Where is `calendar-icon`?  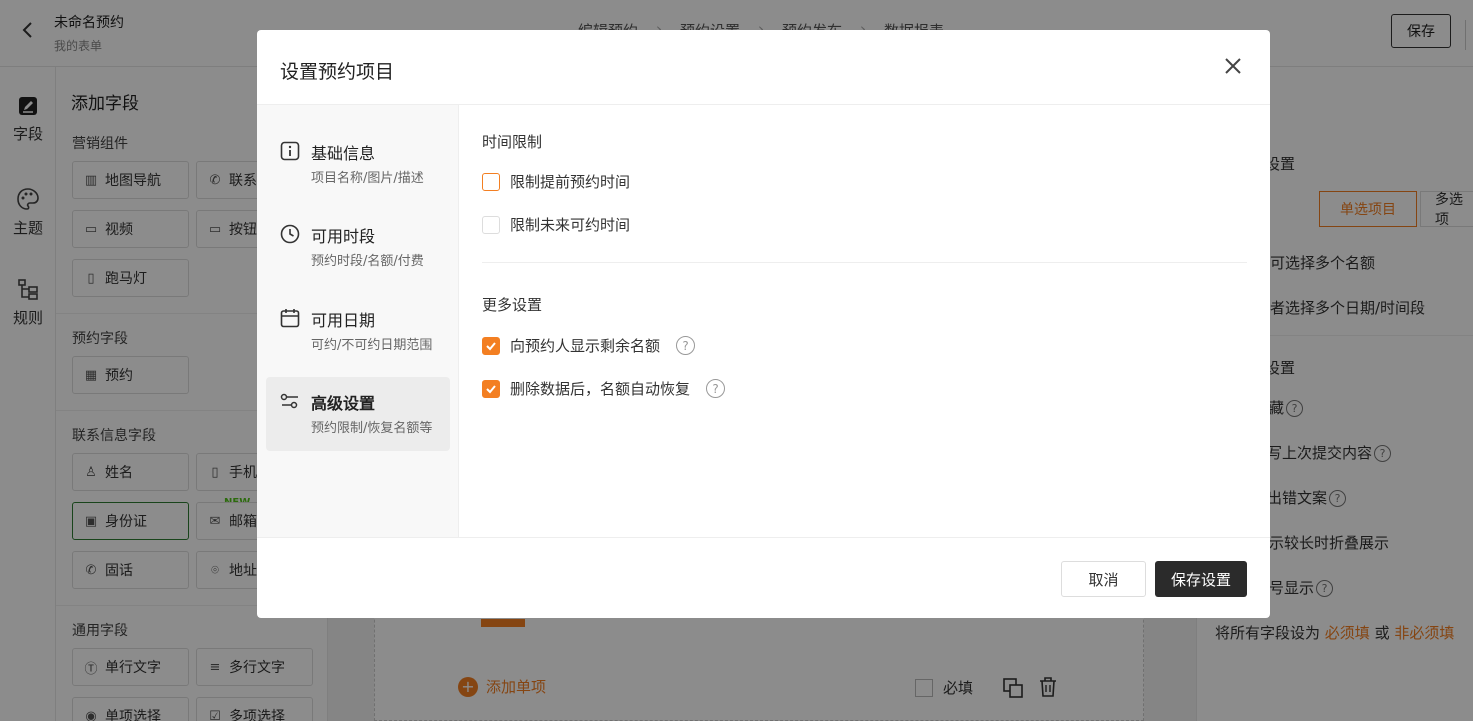
calendar-icon is located at coordinates (290, 318).